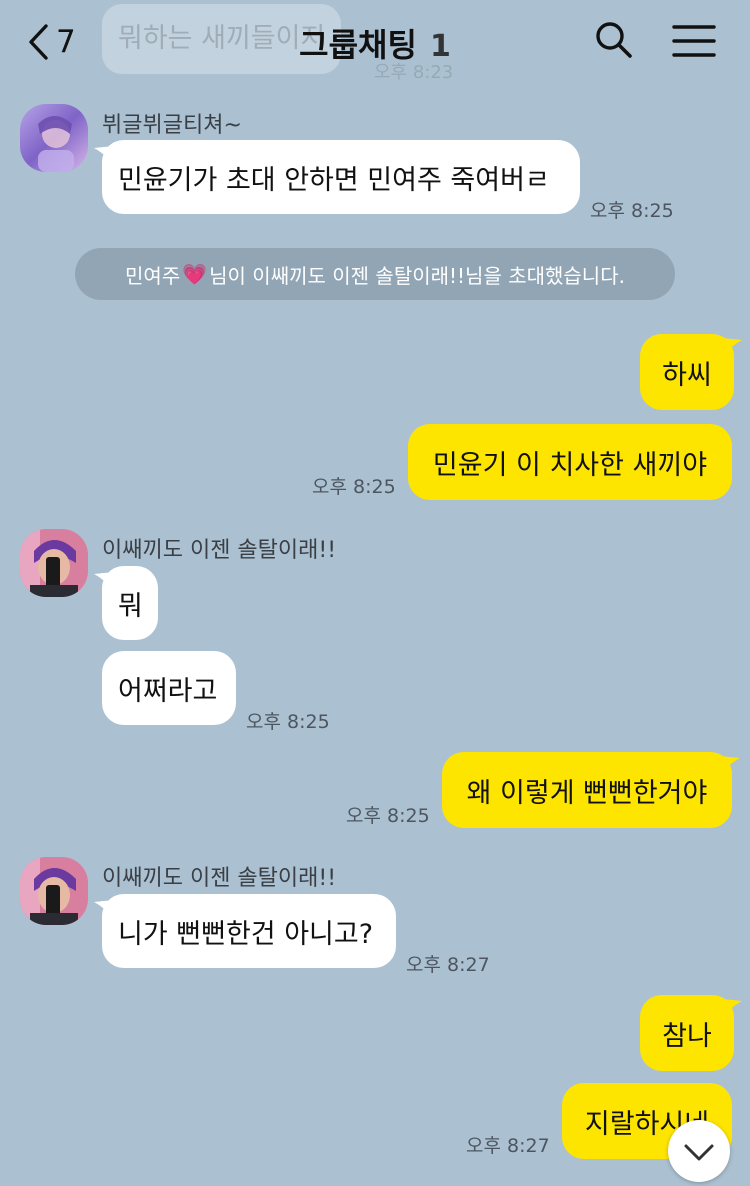  I want to click on back-button: 7, so click(51, 42).